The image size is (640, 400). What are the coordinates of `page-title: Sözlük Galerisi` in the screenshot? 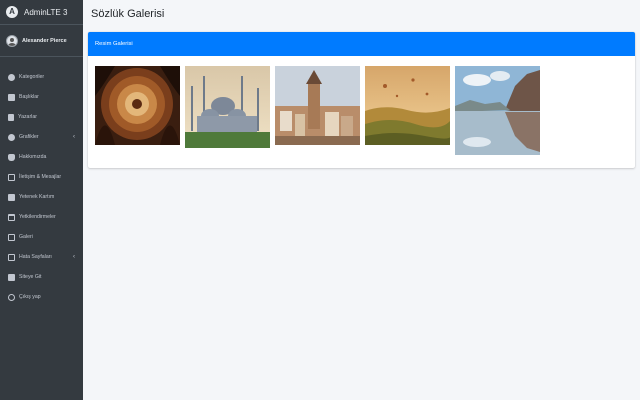 It's located at (128, 14).